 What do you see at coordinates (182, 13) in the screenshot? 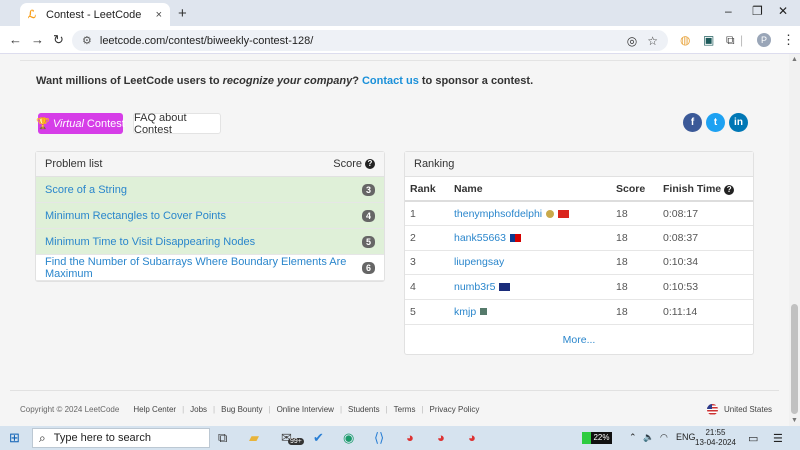
I see `new-tab-button: +` at bounding box center [182, 13].